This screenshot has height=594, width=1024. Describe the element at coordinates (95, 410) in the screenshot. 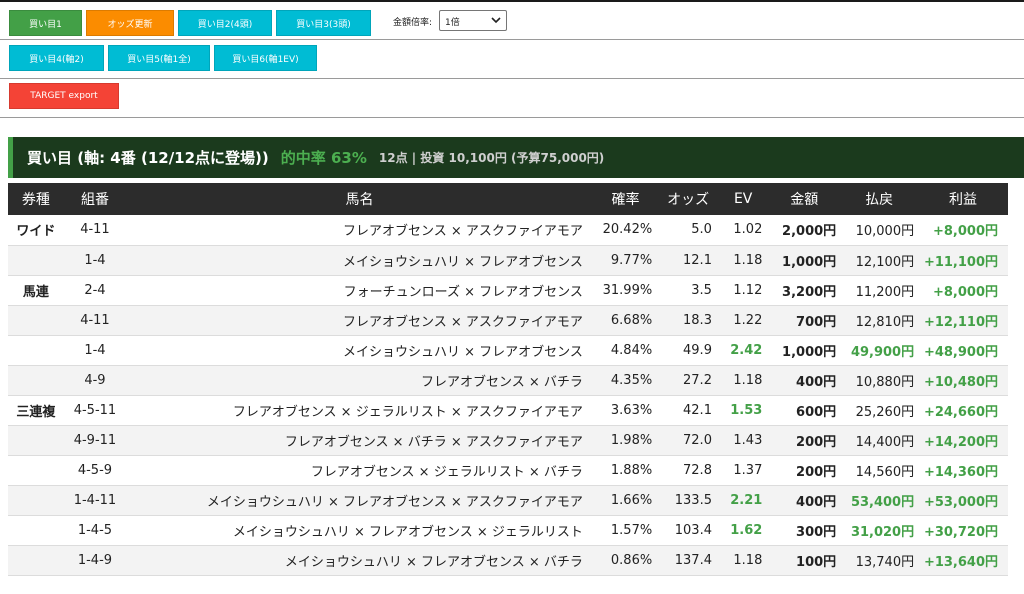

I see `cell-combo: 4-5-11` at that location.